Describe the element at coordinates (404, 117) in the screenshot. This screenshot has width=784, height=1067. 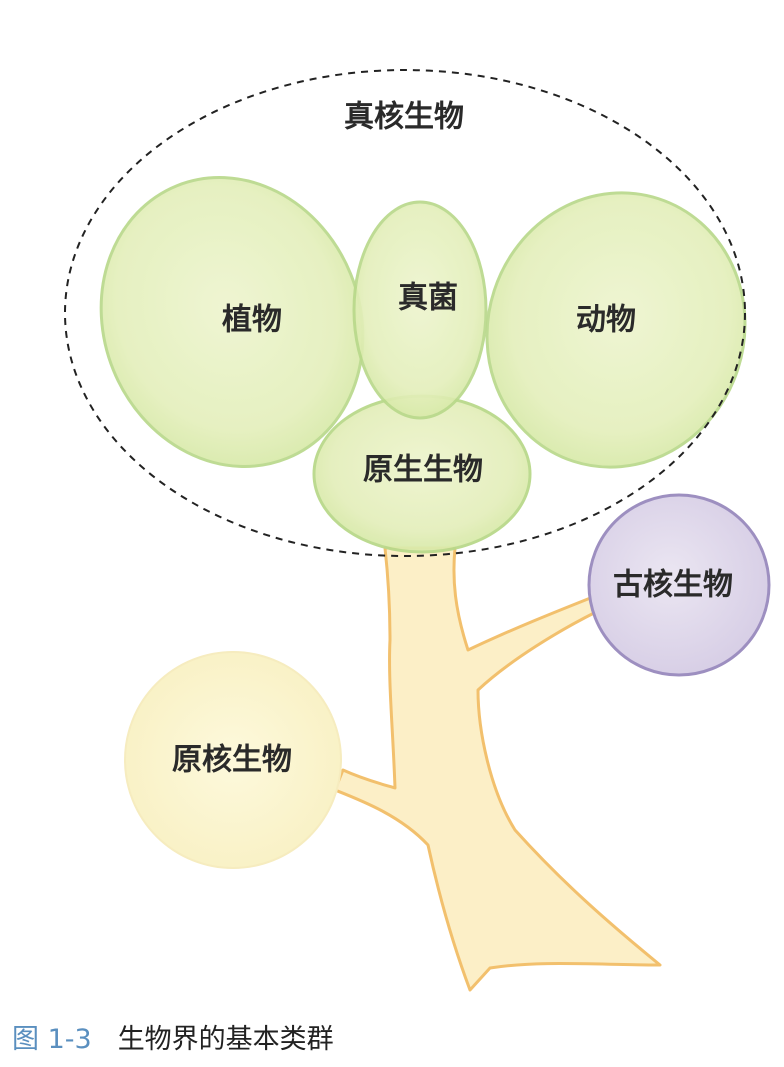
I see `eukaryote-group-label: 真核生物` at that location.